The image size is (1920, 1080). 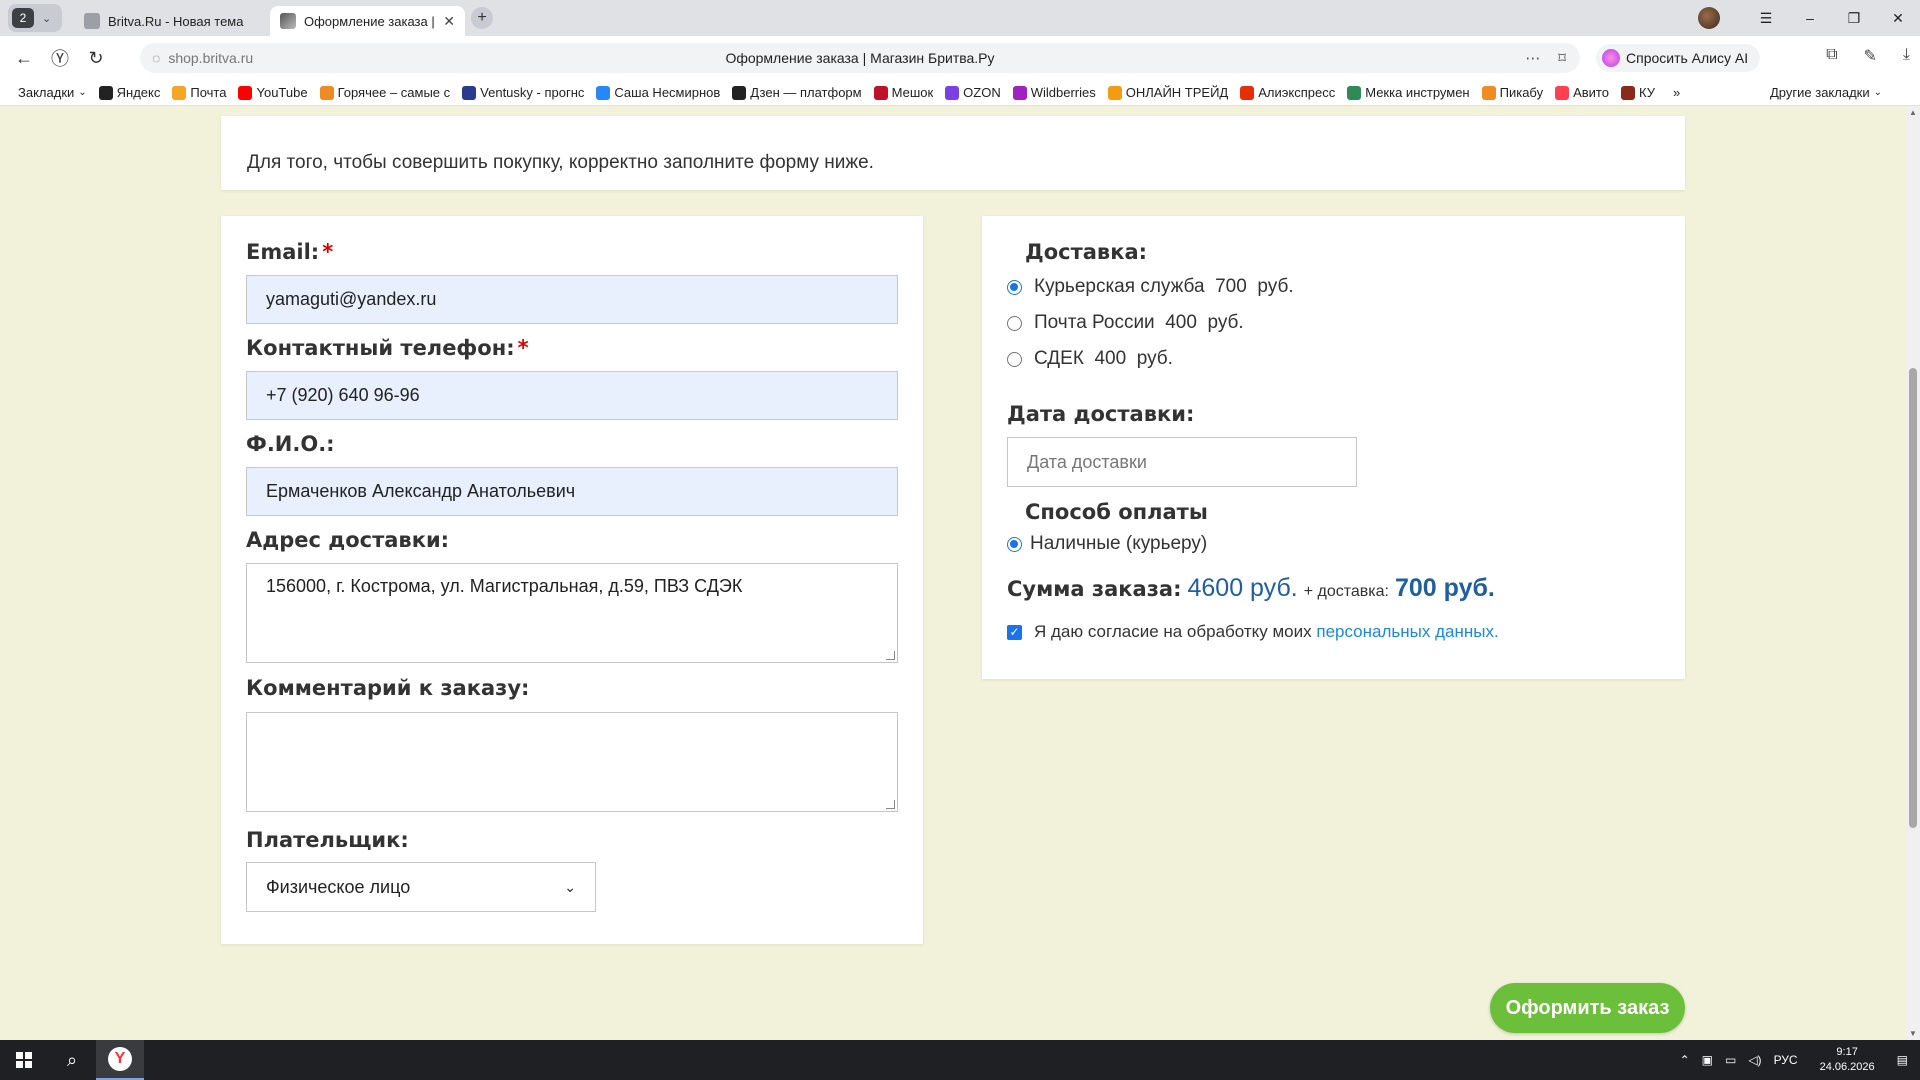 What do you see at coordinates (1150, 287) in the screenshot?
I see `delivery-option-courier: Курьерская служба 700 руб.` at bounding box center [1150, 287].